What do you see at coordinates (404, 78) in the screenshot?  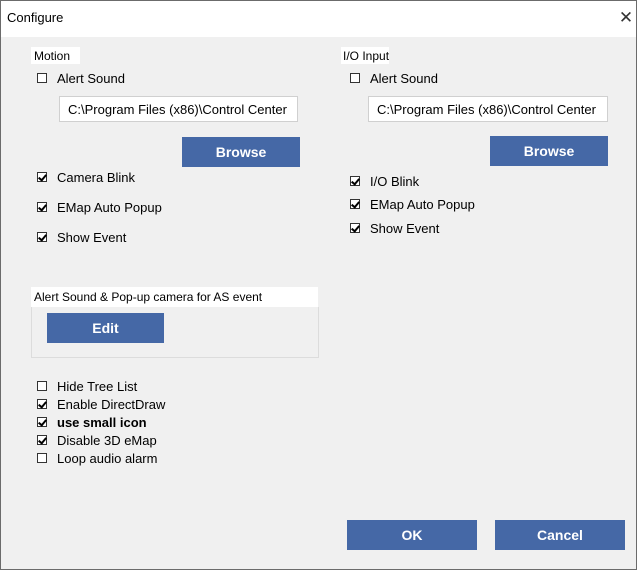 I see `io-alert-sound-label: Alert Sound` at bounding box center [404, 78].